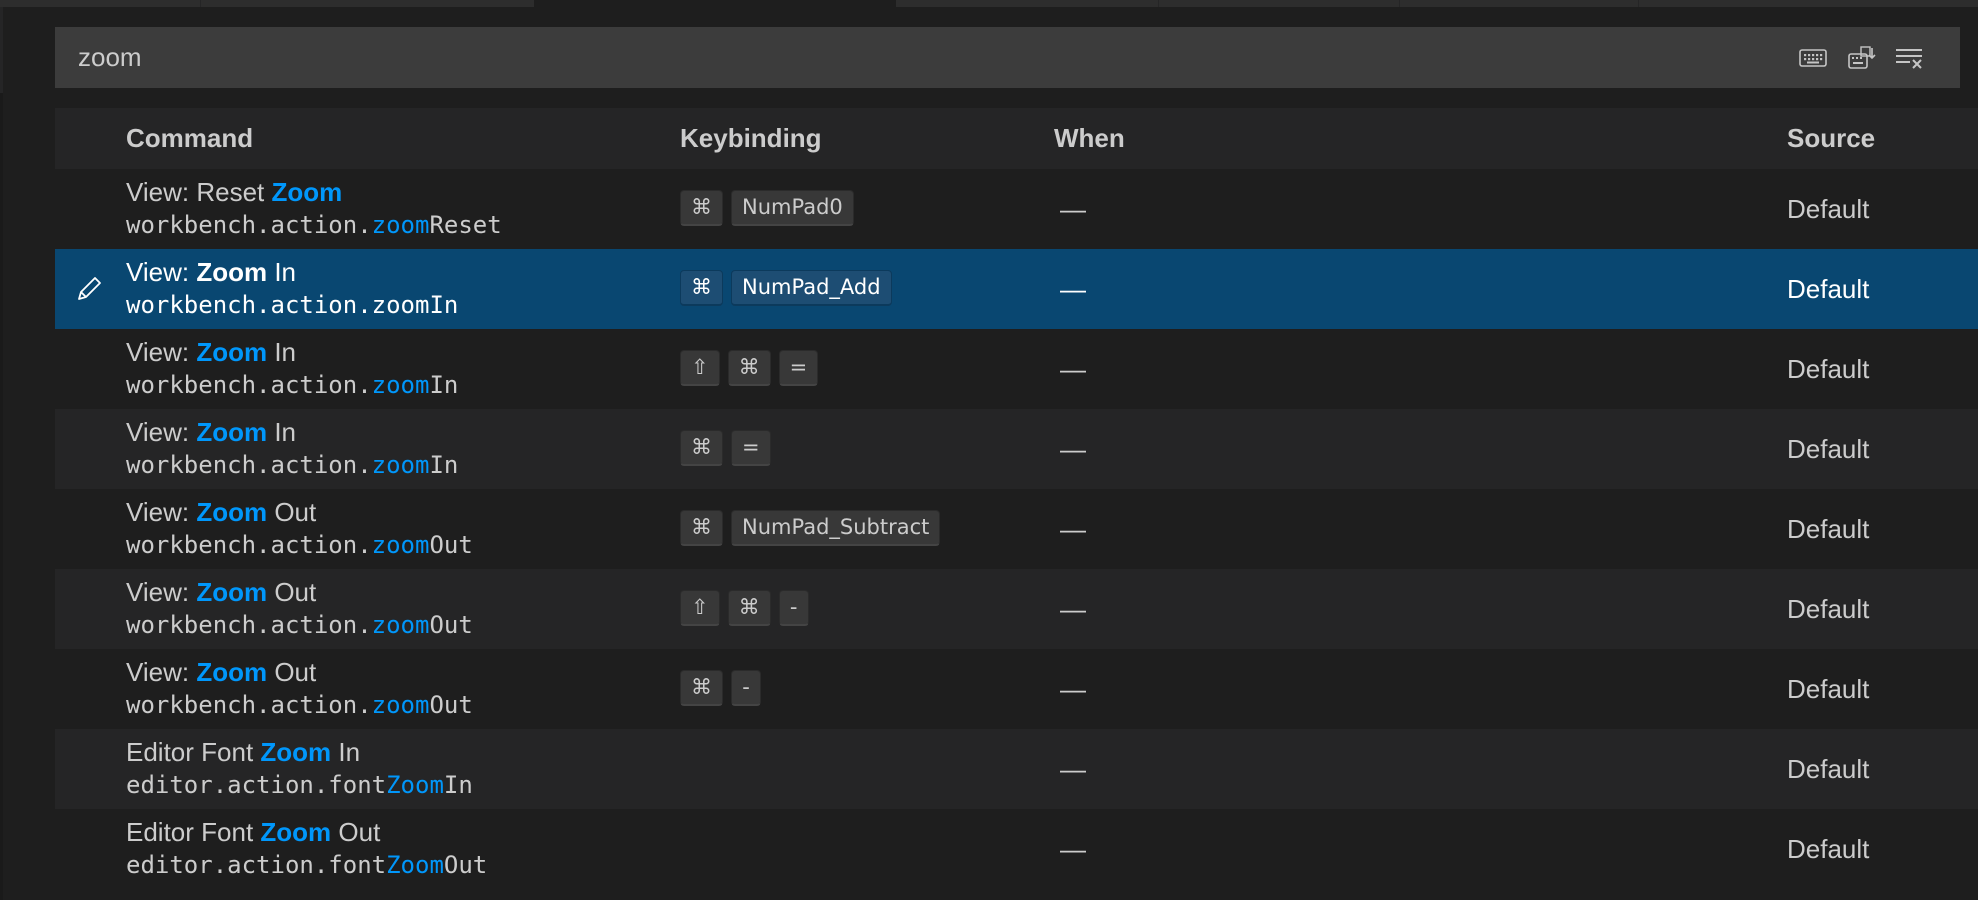  I want to click on tab-strip, so click(989, 3).